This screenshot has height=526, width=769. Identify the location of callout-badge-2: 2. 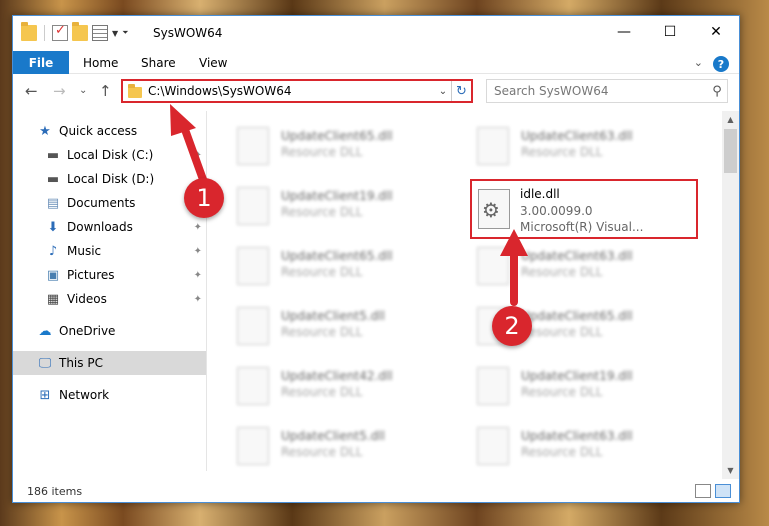
(512, 326).